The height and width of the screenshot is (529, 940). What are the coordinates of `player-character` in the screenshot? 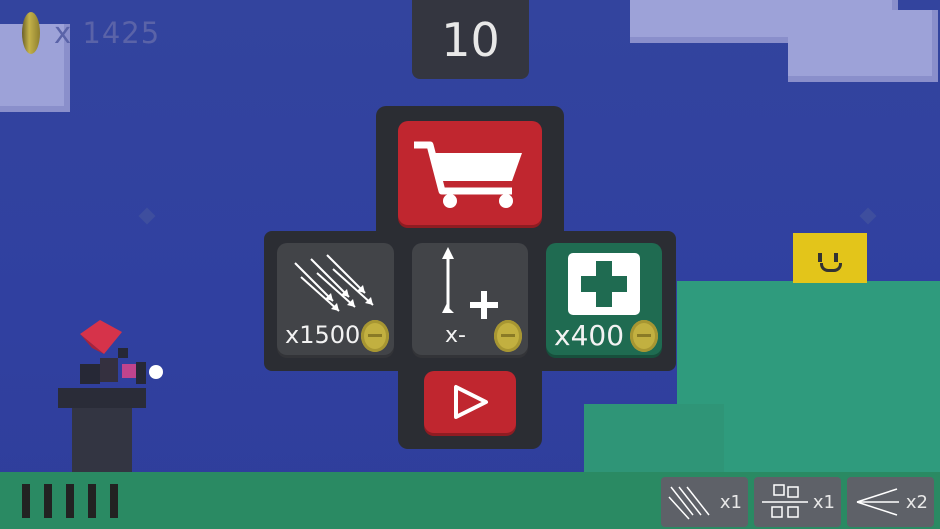 It's located at (121, 352).